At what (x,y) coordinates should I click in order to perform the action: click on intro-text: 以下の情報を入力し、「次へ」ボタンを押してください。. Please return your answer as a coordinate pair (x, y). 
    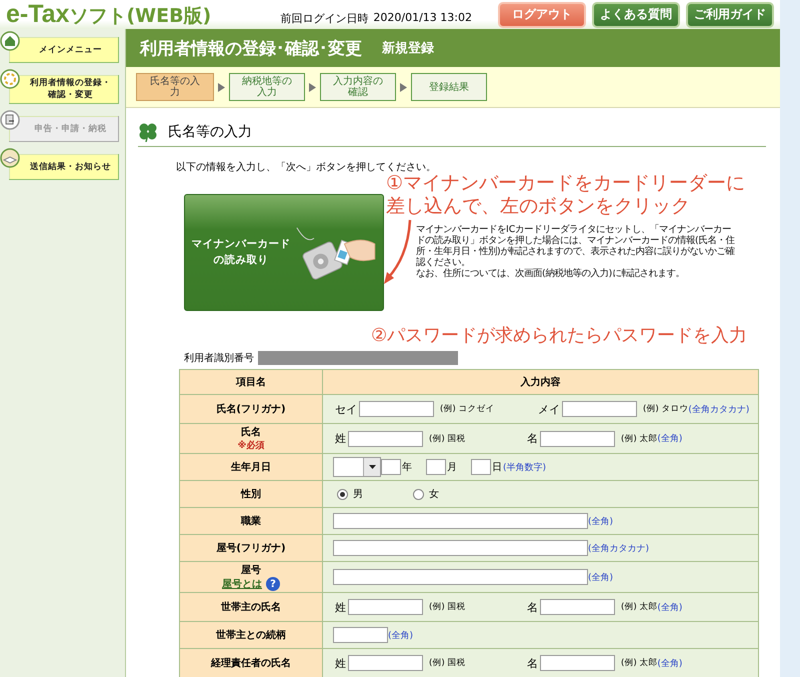
    Looking at the image, I should click on (306, 167).